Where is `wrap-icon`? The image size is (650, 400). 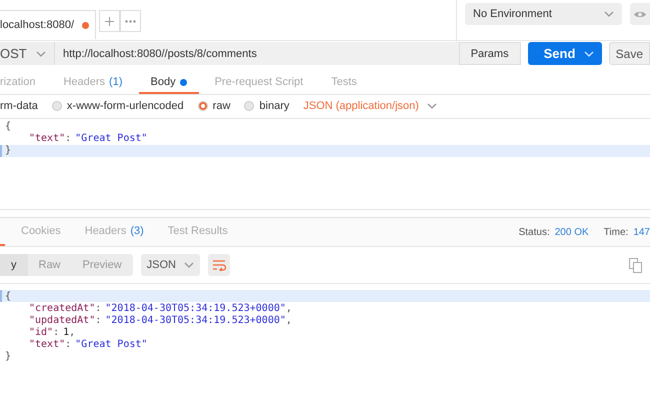
wrap-icon is located at coordinates (219, 265).